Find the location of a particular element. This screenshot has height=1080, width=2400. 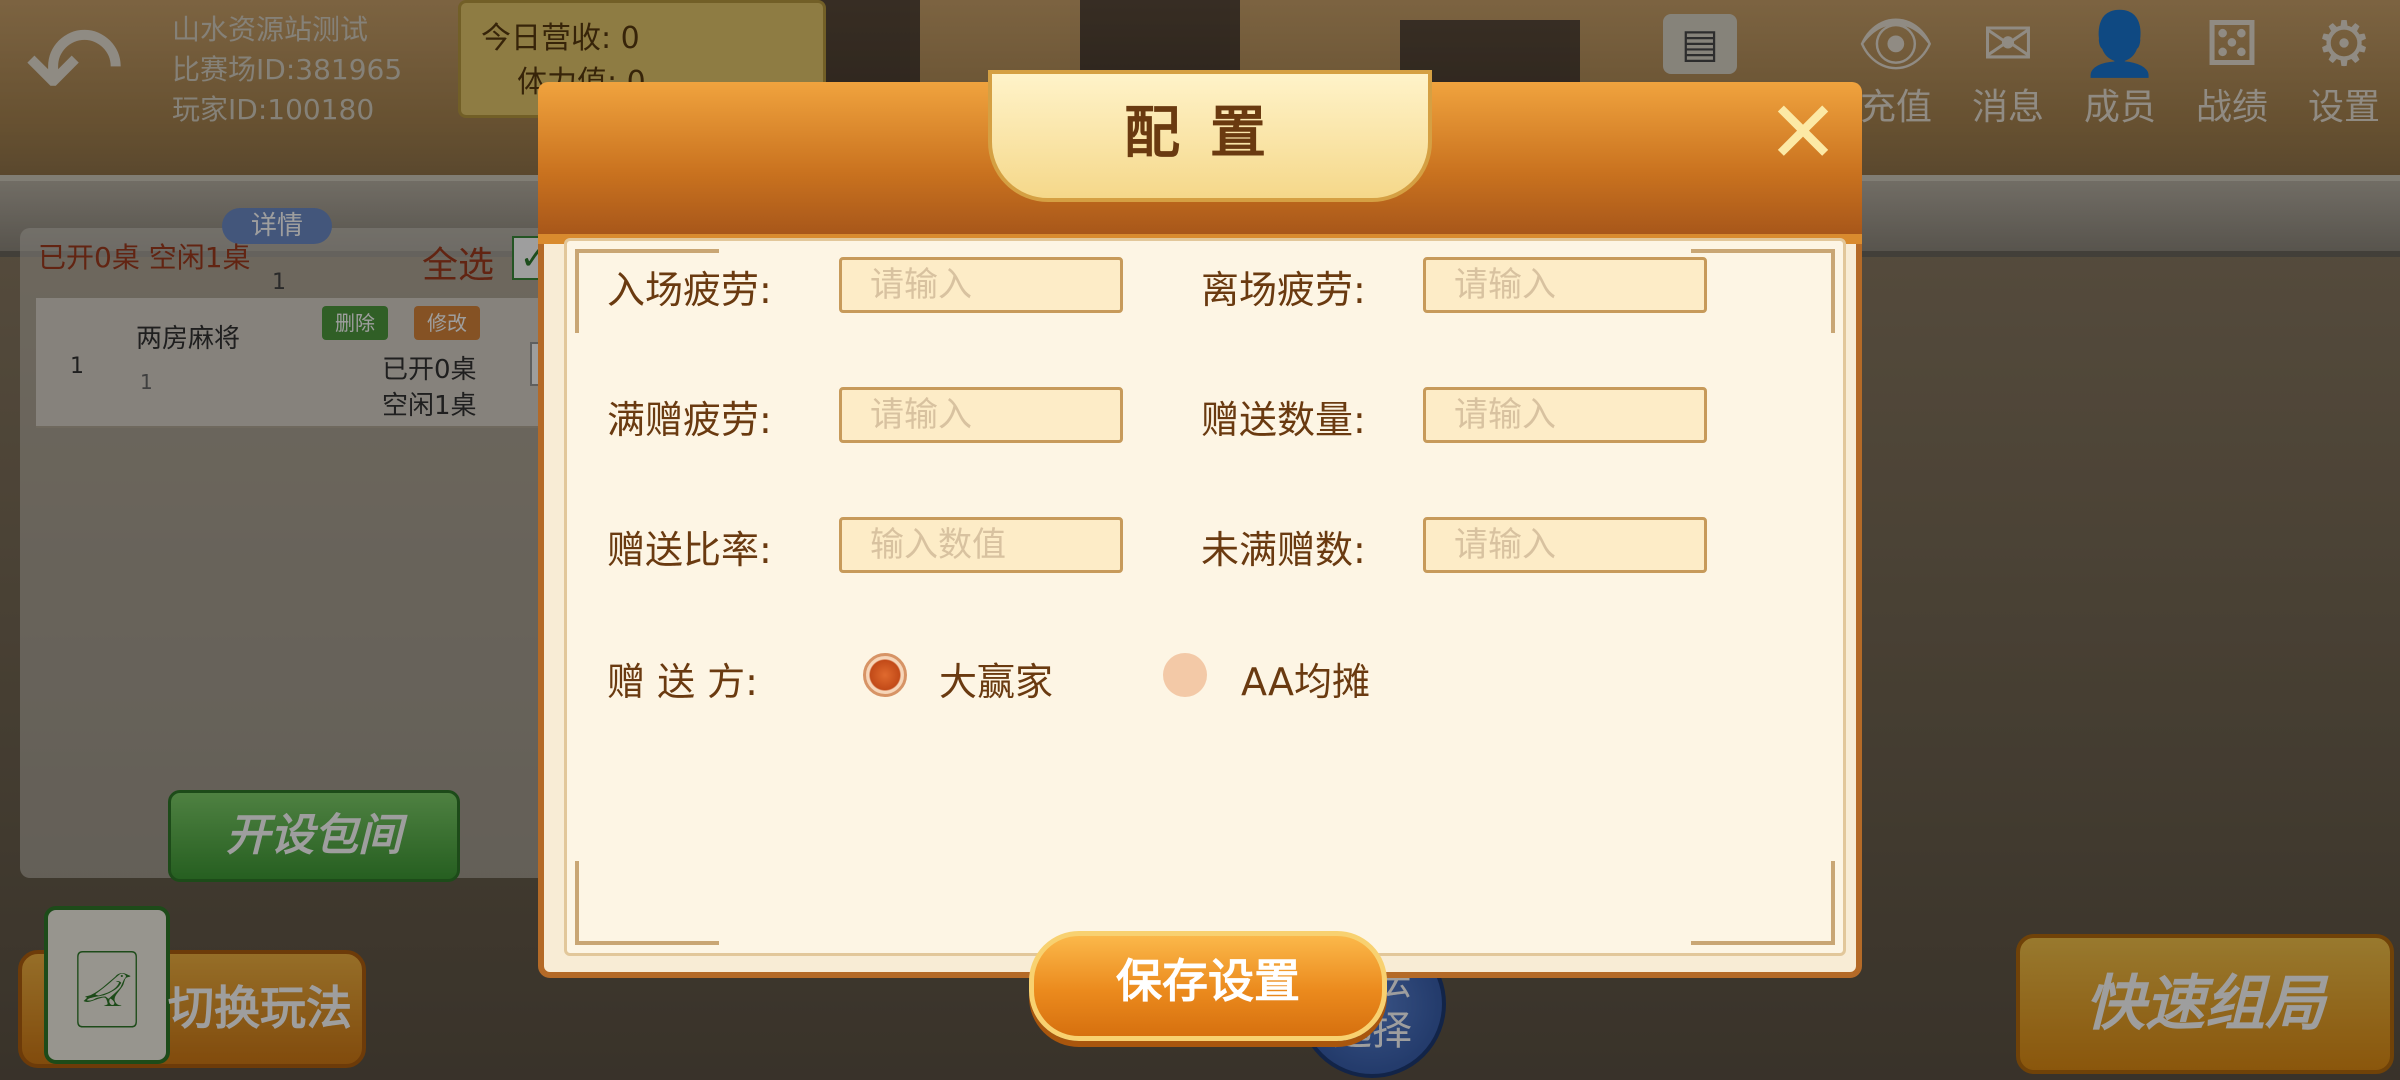

leave-fatigue-label: 离场疲劳: is located at coordinates (1283, 290).